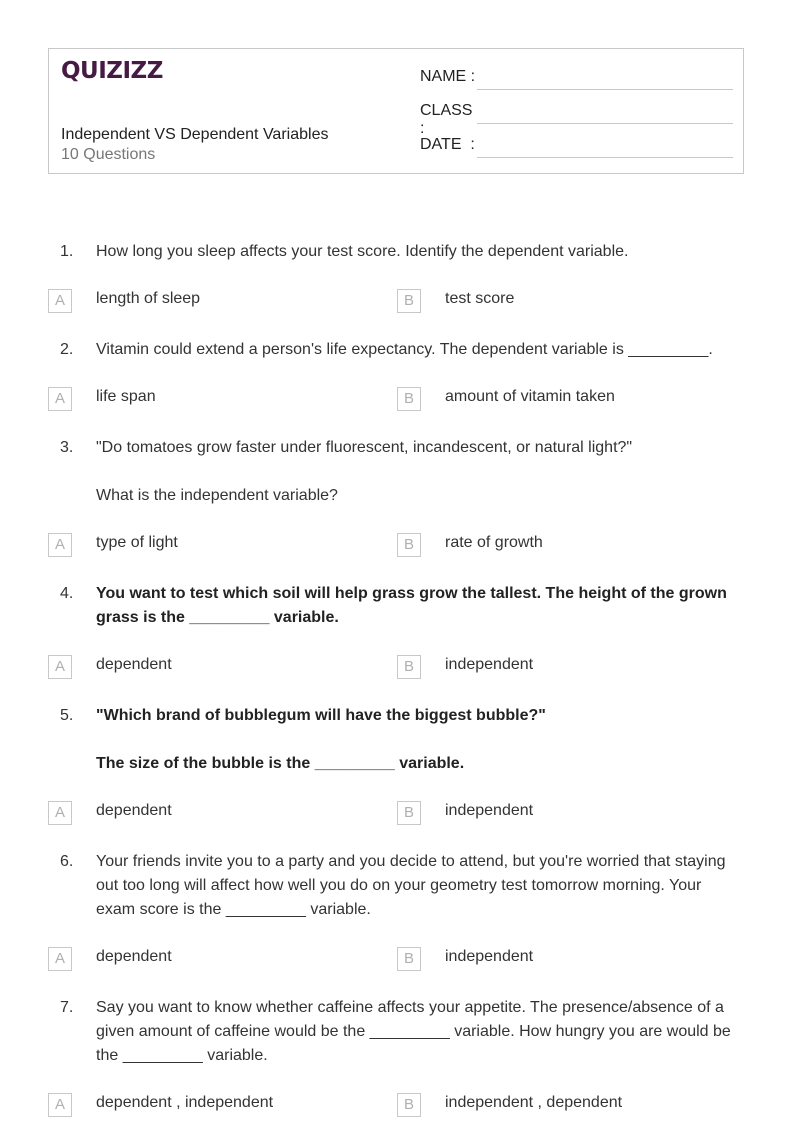 The height and width of the screenshot is (1123, 794). What do you see at coordinates (576, 120) in the screenshot?
I see `class-field: CLASS :` at bounding box center [576, 120].